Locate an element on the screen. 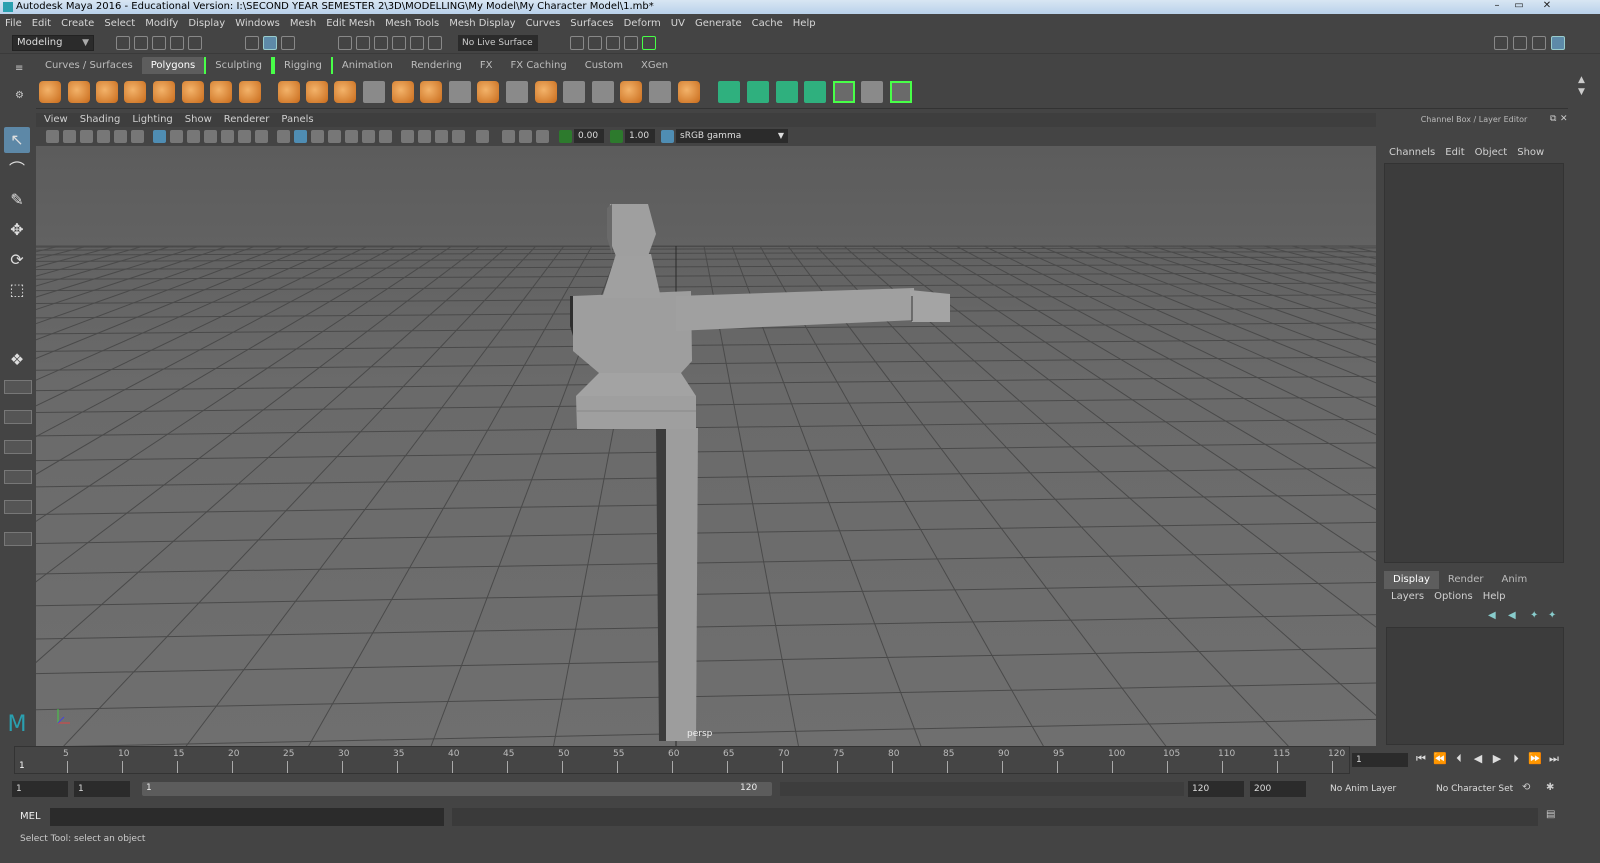 This screenshot has height=863, width=1600. wireframe-icon is located at coordinates (283, 136).